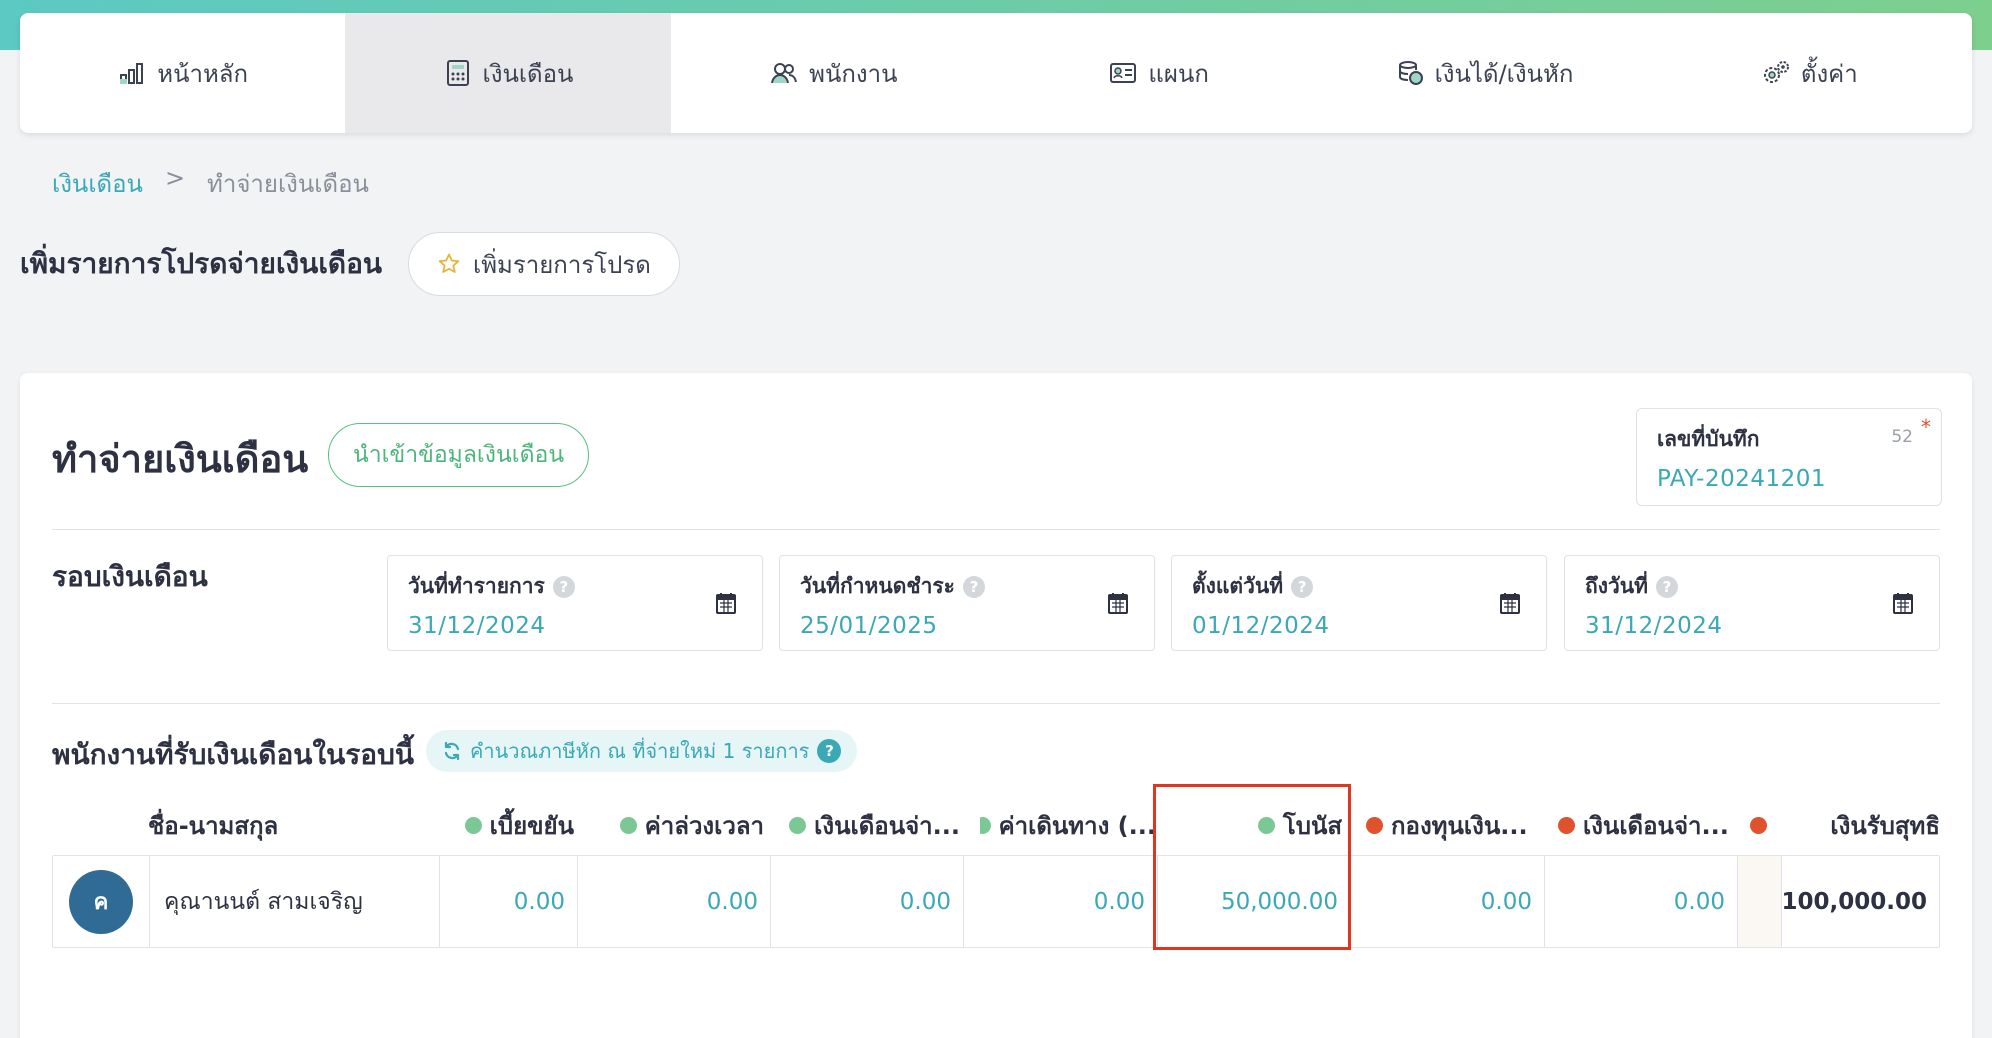 This screenshot has width=1992, height=1038. I want to click on nav-label: พนักงาน, so click(853, 73).